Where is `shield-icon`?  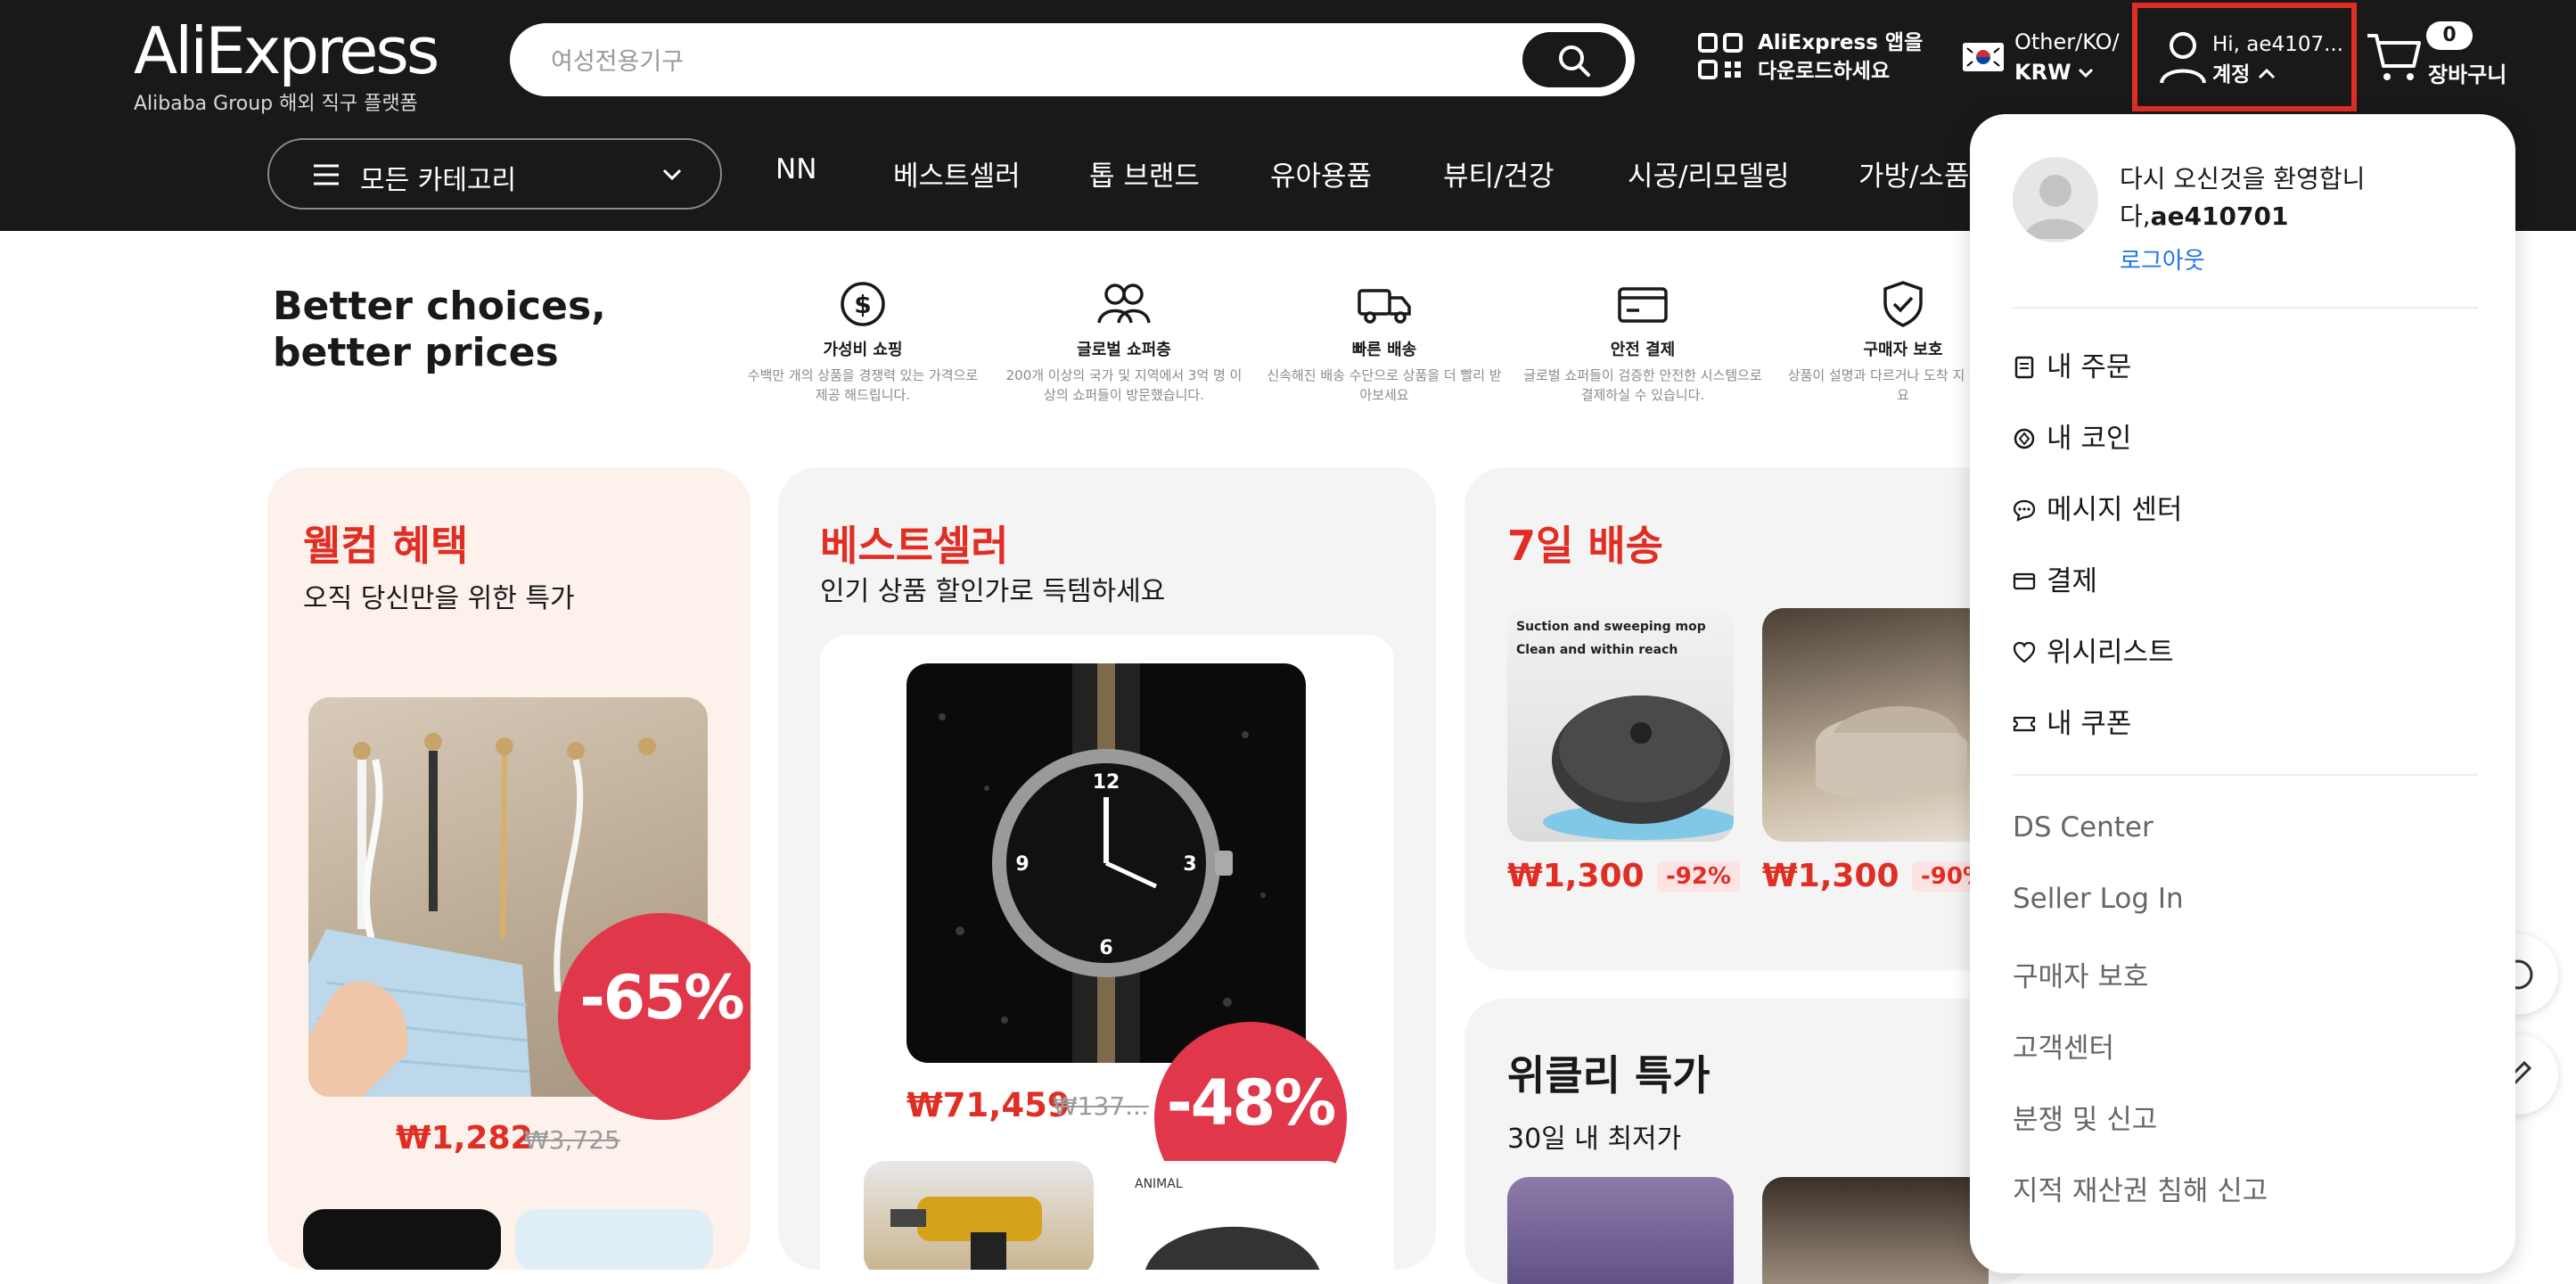 shield-icon is located at coordinates (1903, 304).